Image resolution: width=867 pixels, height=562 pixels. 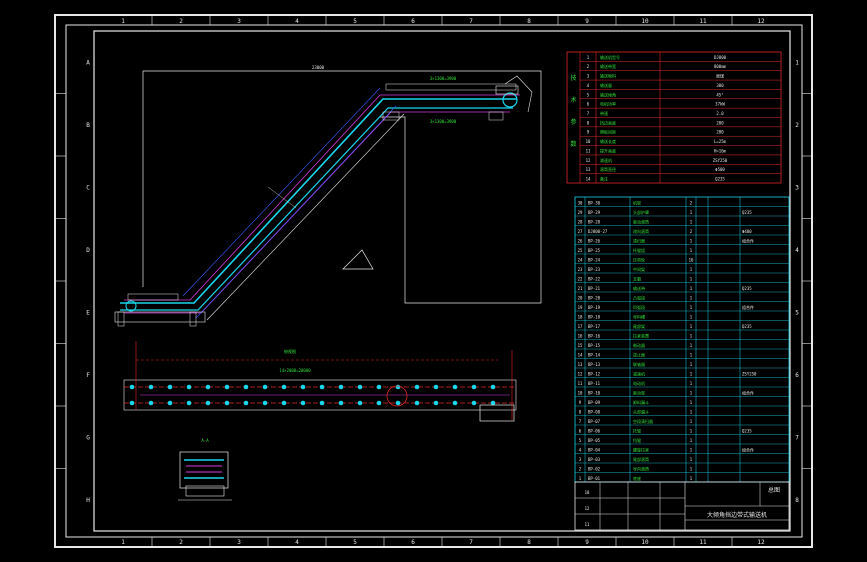 I want to click on part-no: 4, so click(x=580, y=449).